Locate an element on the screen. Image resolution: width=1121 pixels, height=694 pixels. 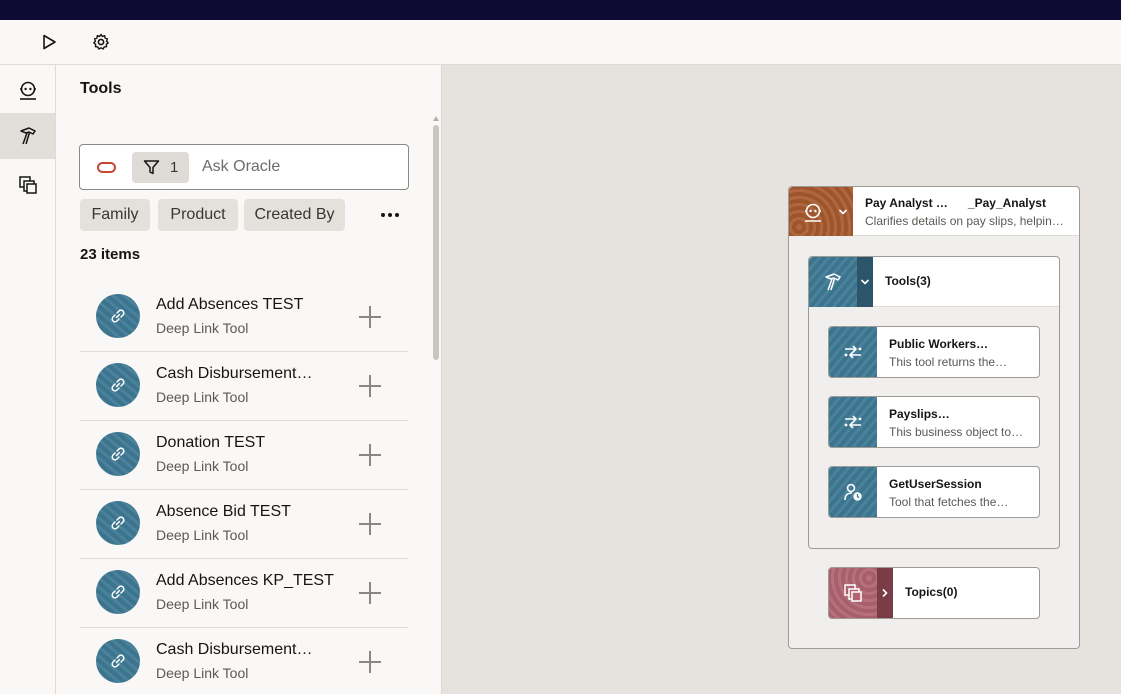
list-item: Add Absences TEST Deep Link Tool is located at coordinates (244, 317).